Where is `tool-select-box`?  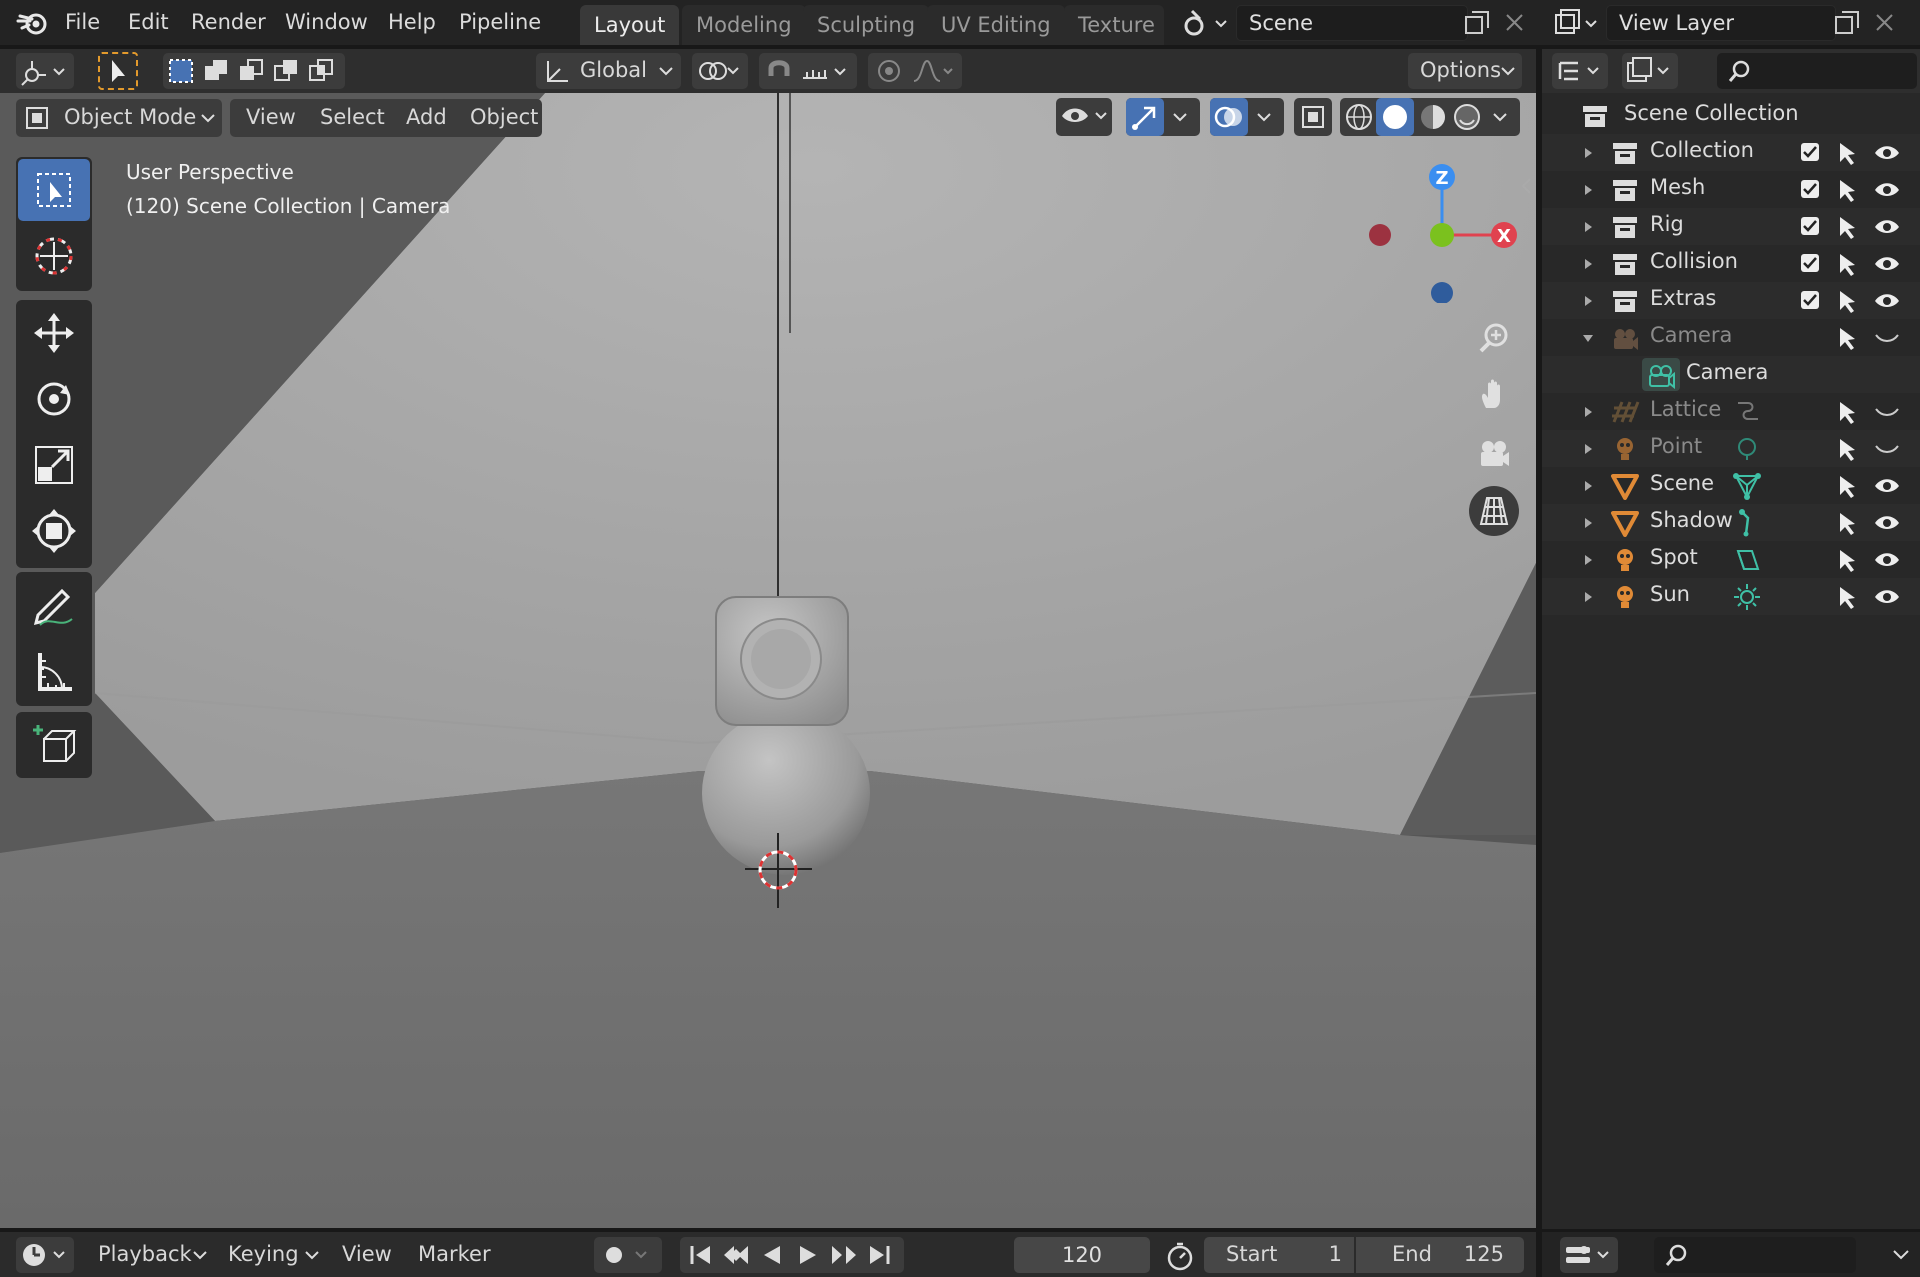
tool-select-box is located at coordinates (54, 190).